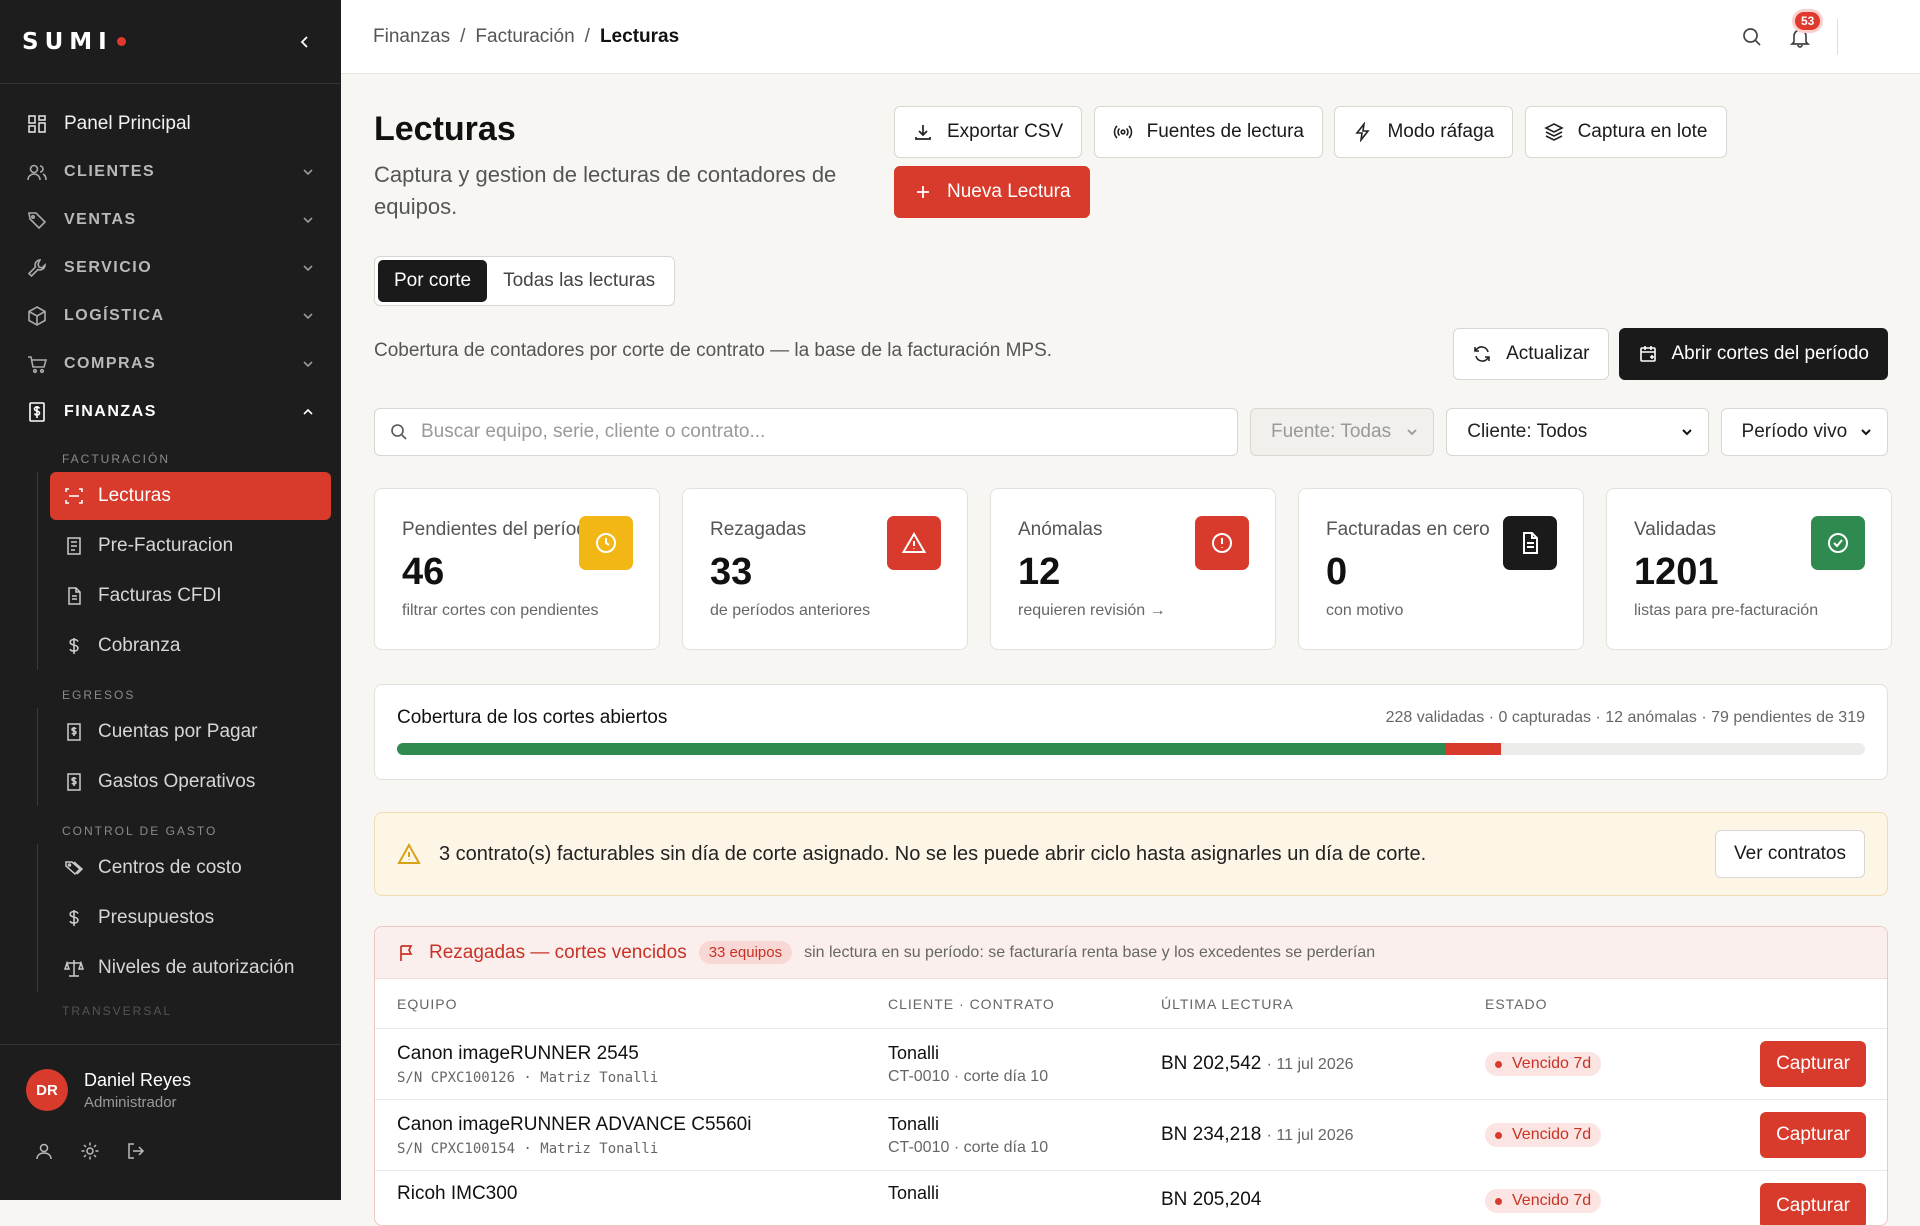 The width and height of the screenshot is (1920, 1226). What do you see at coordinates (305, 42) in the screenshot?
I see `collapse-chevron-left-icon` at bounding box center [305, 42].